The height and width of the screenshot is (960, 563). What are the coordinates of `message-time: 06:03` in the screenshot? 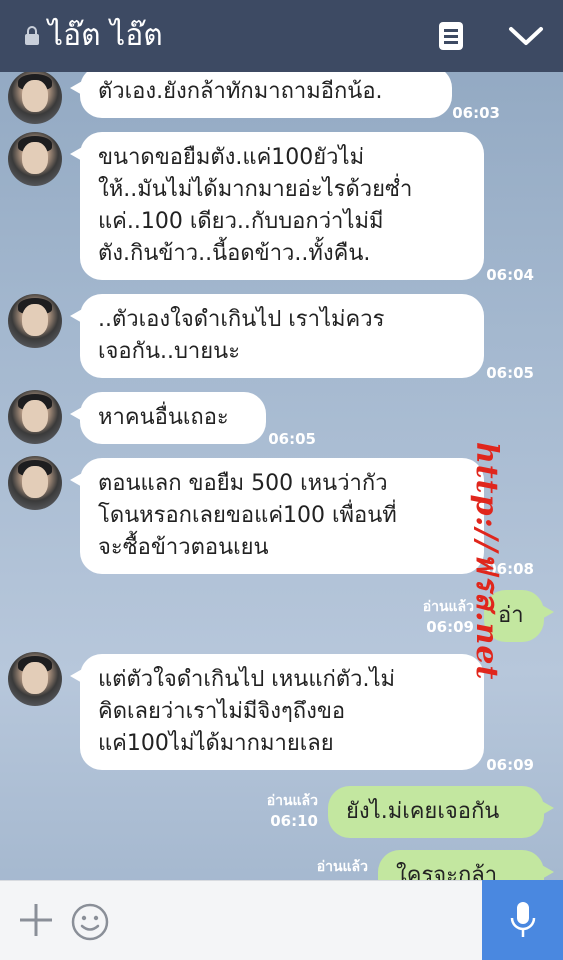 It's located at (476, 113).